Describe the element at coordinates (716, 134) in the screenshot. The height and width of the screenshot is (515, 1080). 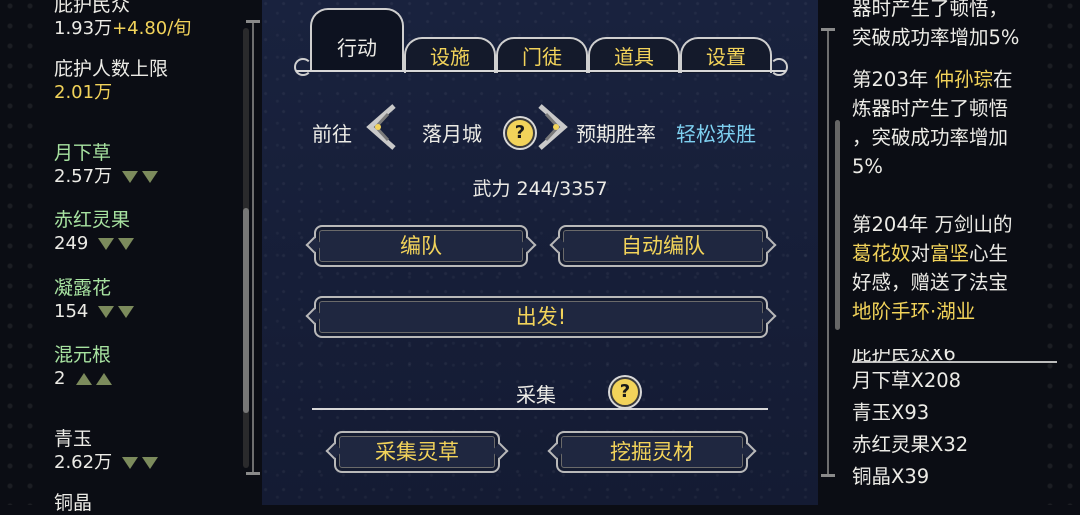
I see `win-rate-value: 轻松获胜` at that location.